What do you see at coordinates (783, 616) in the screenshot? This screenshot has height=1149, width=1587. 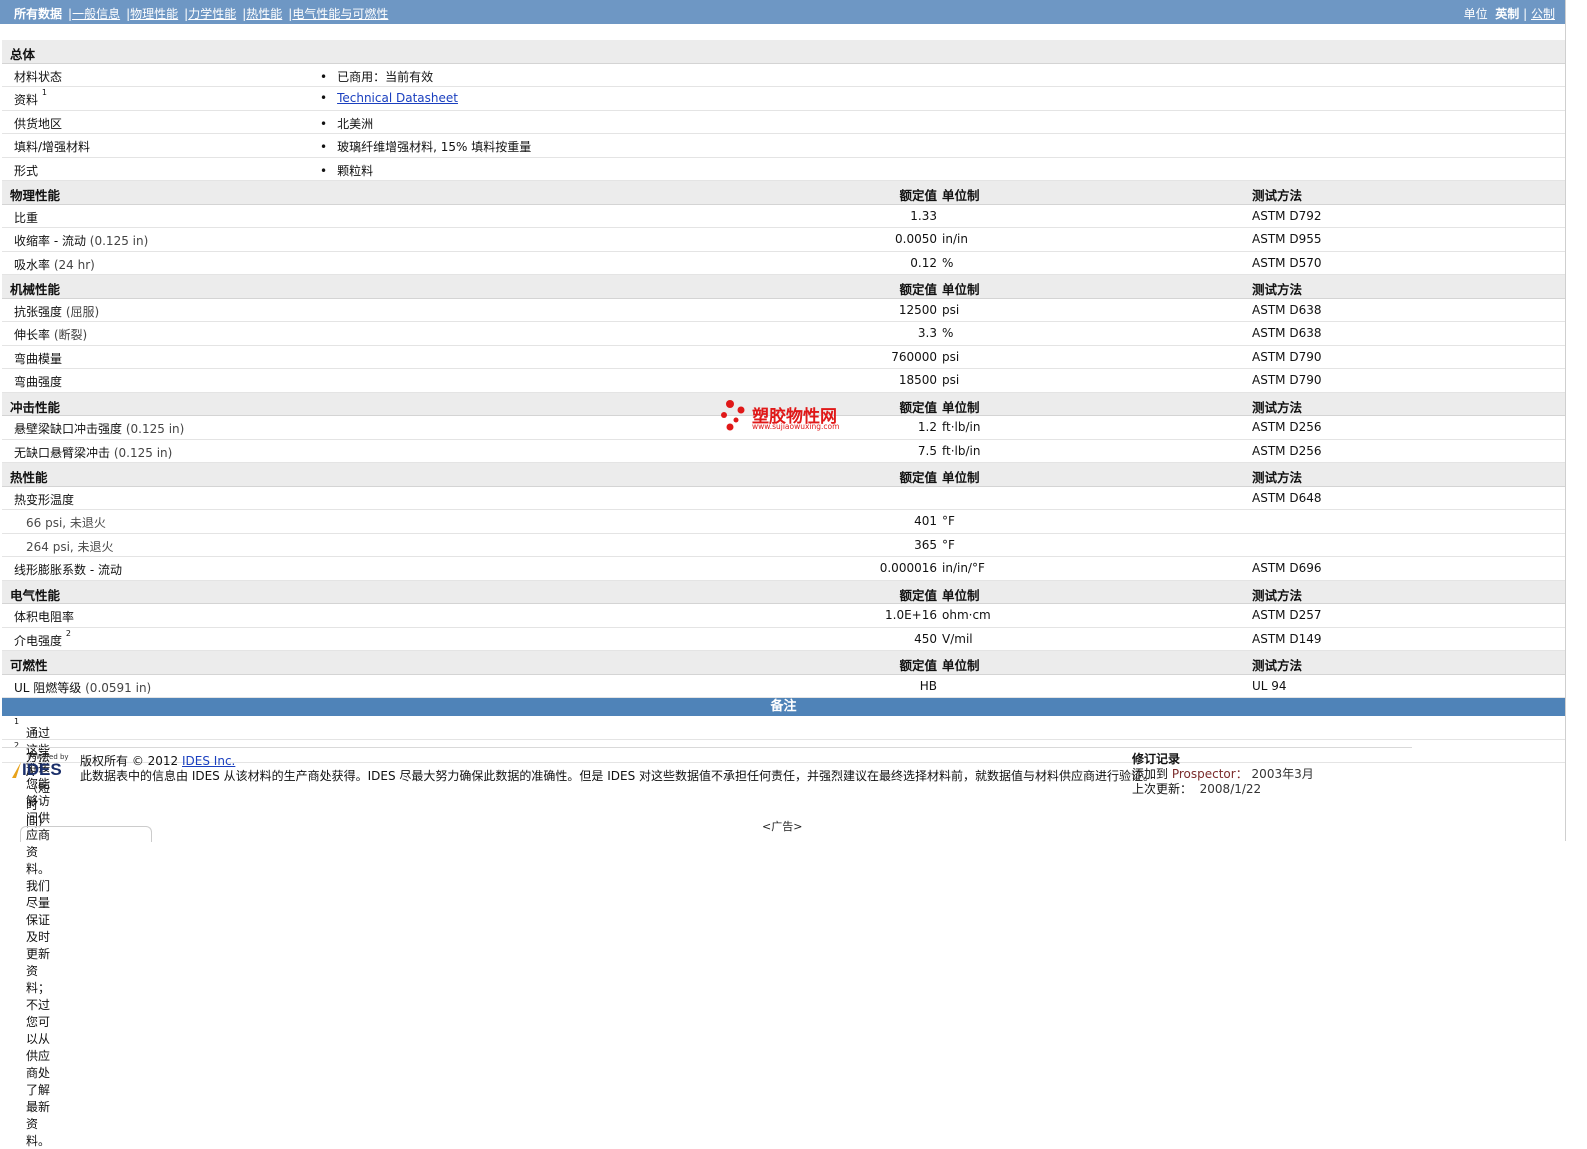 I see `table-row: 体积电阻率 1.0E+16 ohm·cm ASTM D257` at bounding box center [783, 616].